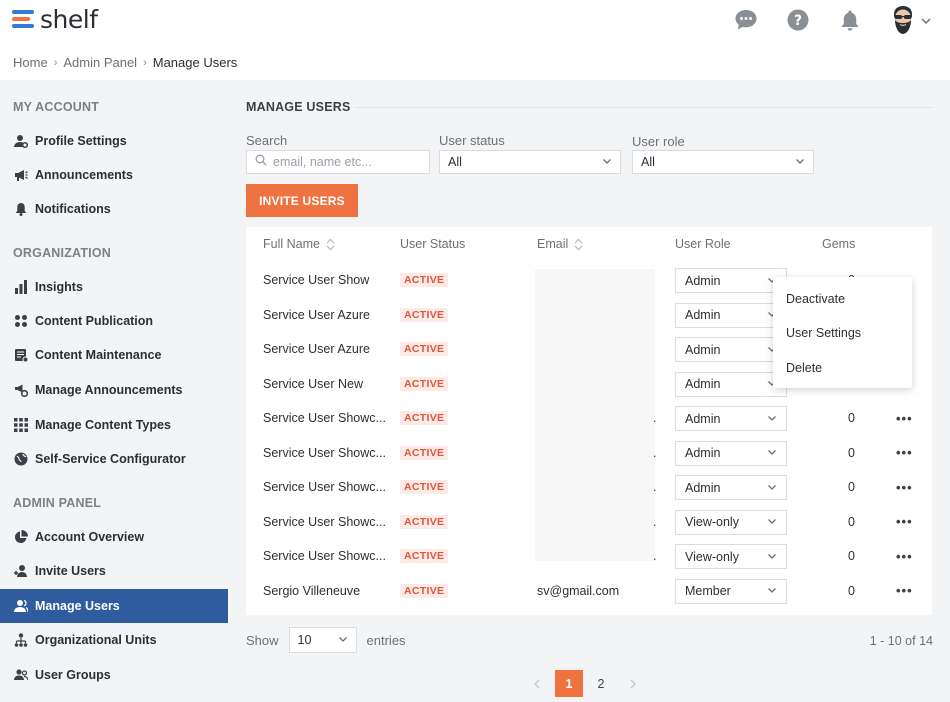 The width and height of the screenshot is (950, 702). What do you see at coordinates (311, 591) in the screenshot?
I see `user-name: Sergio Villeneuve` at bounding box center [311, 591].